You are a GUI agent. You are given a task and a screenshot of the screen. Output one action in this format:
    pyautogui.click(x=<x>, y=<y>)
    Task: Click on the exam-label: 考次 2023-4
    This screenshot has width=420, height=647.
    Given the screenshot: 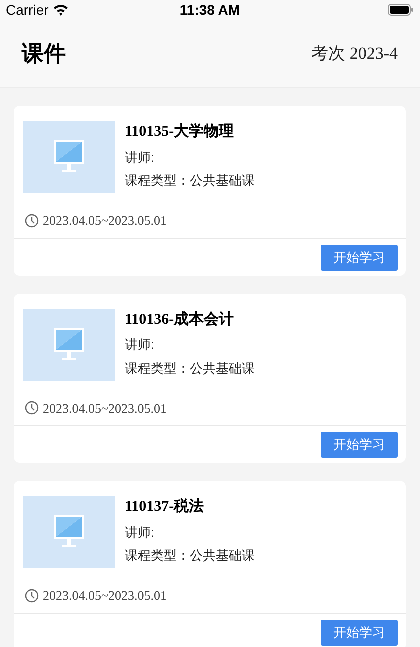 What is the action you would take?
    pyautogui.click(x=355, y=53)
    